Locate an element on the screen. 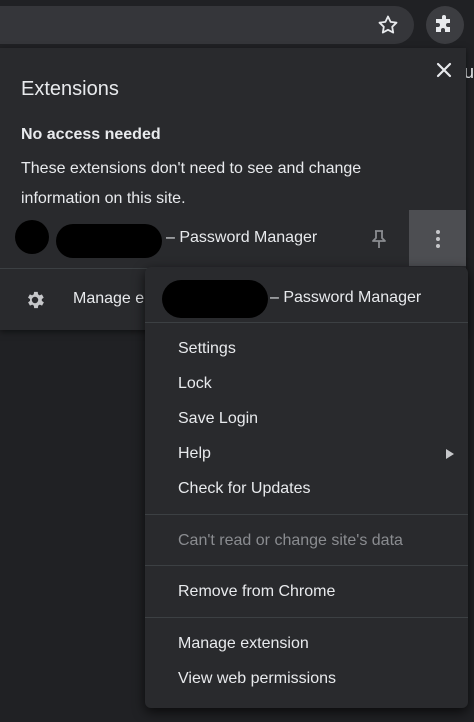  extension-name-redacted is located at coordinates (109, 241).